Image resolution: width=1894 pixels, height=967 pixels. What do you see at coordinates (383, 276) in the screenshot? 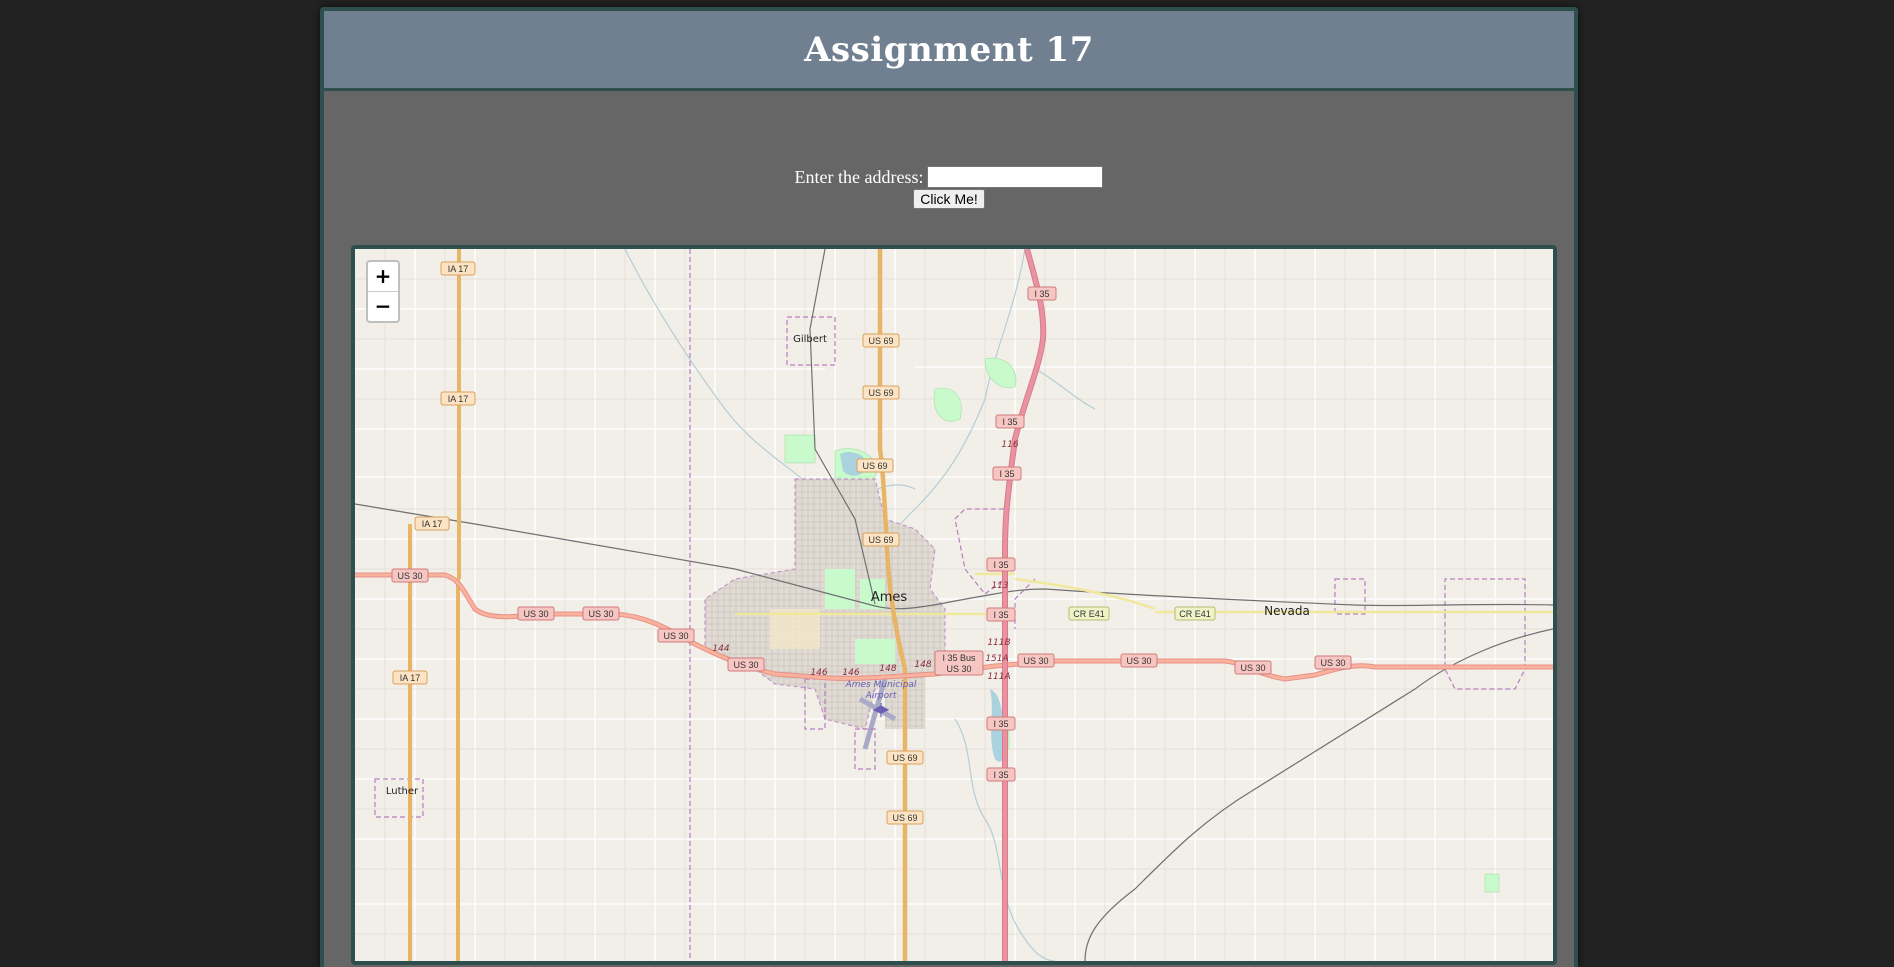
I see `zoom-in-button: +` at bounding box center [383, 276].